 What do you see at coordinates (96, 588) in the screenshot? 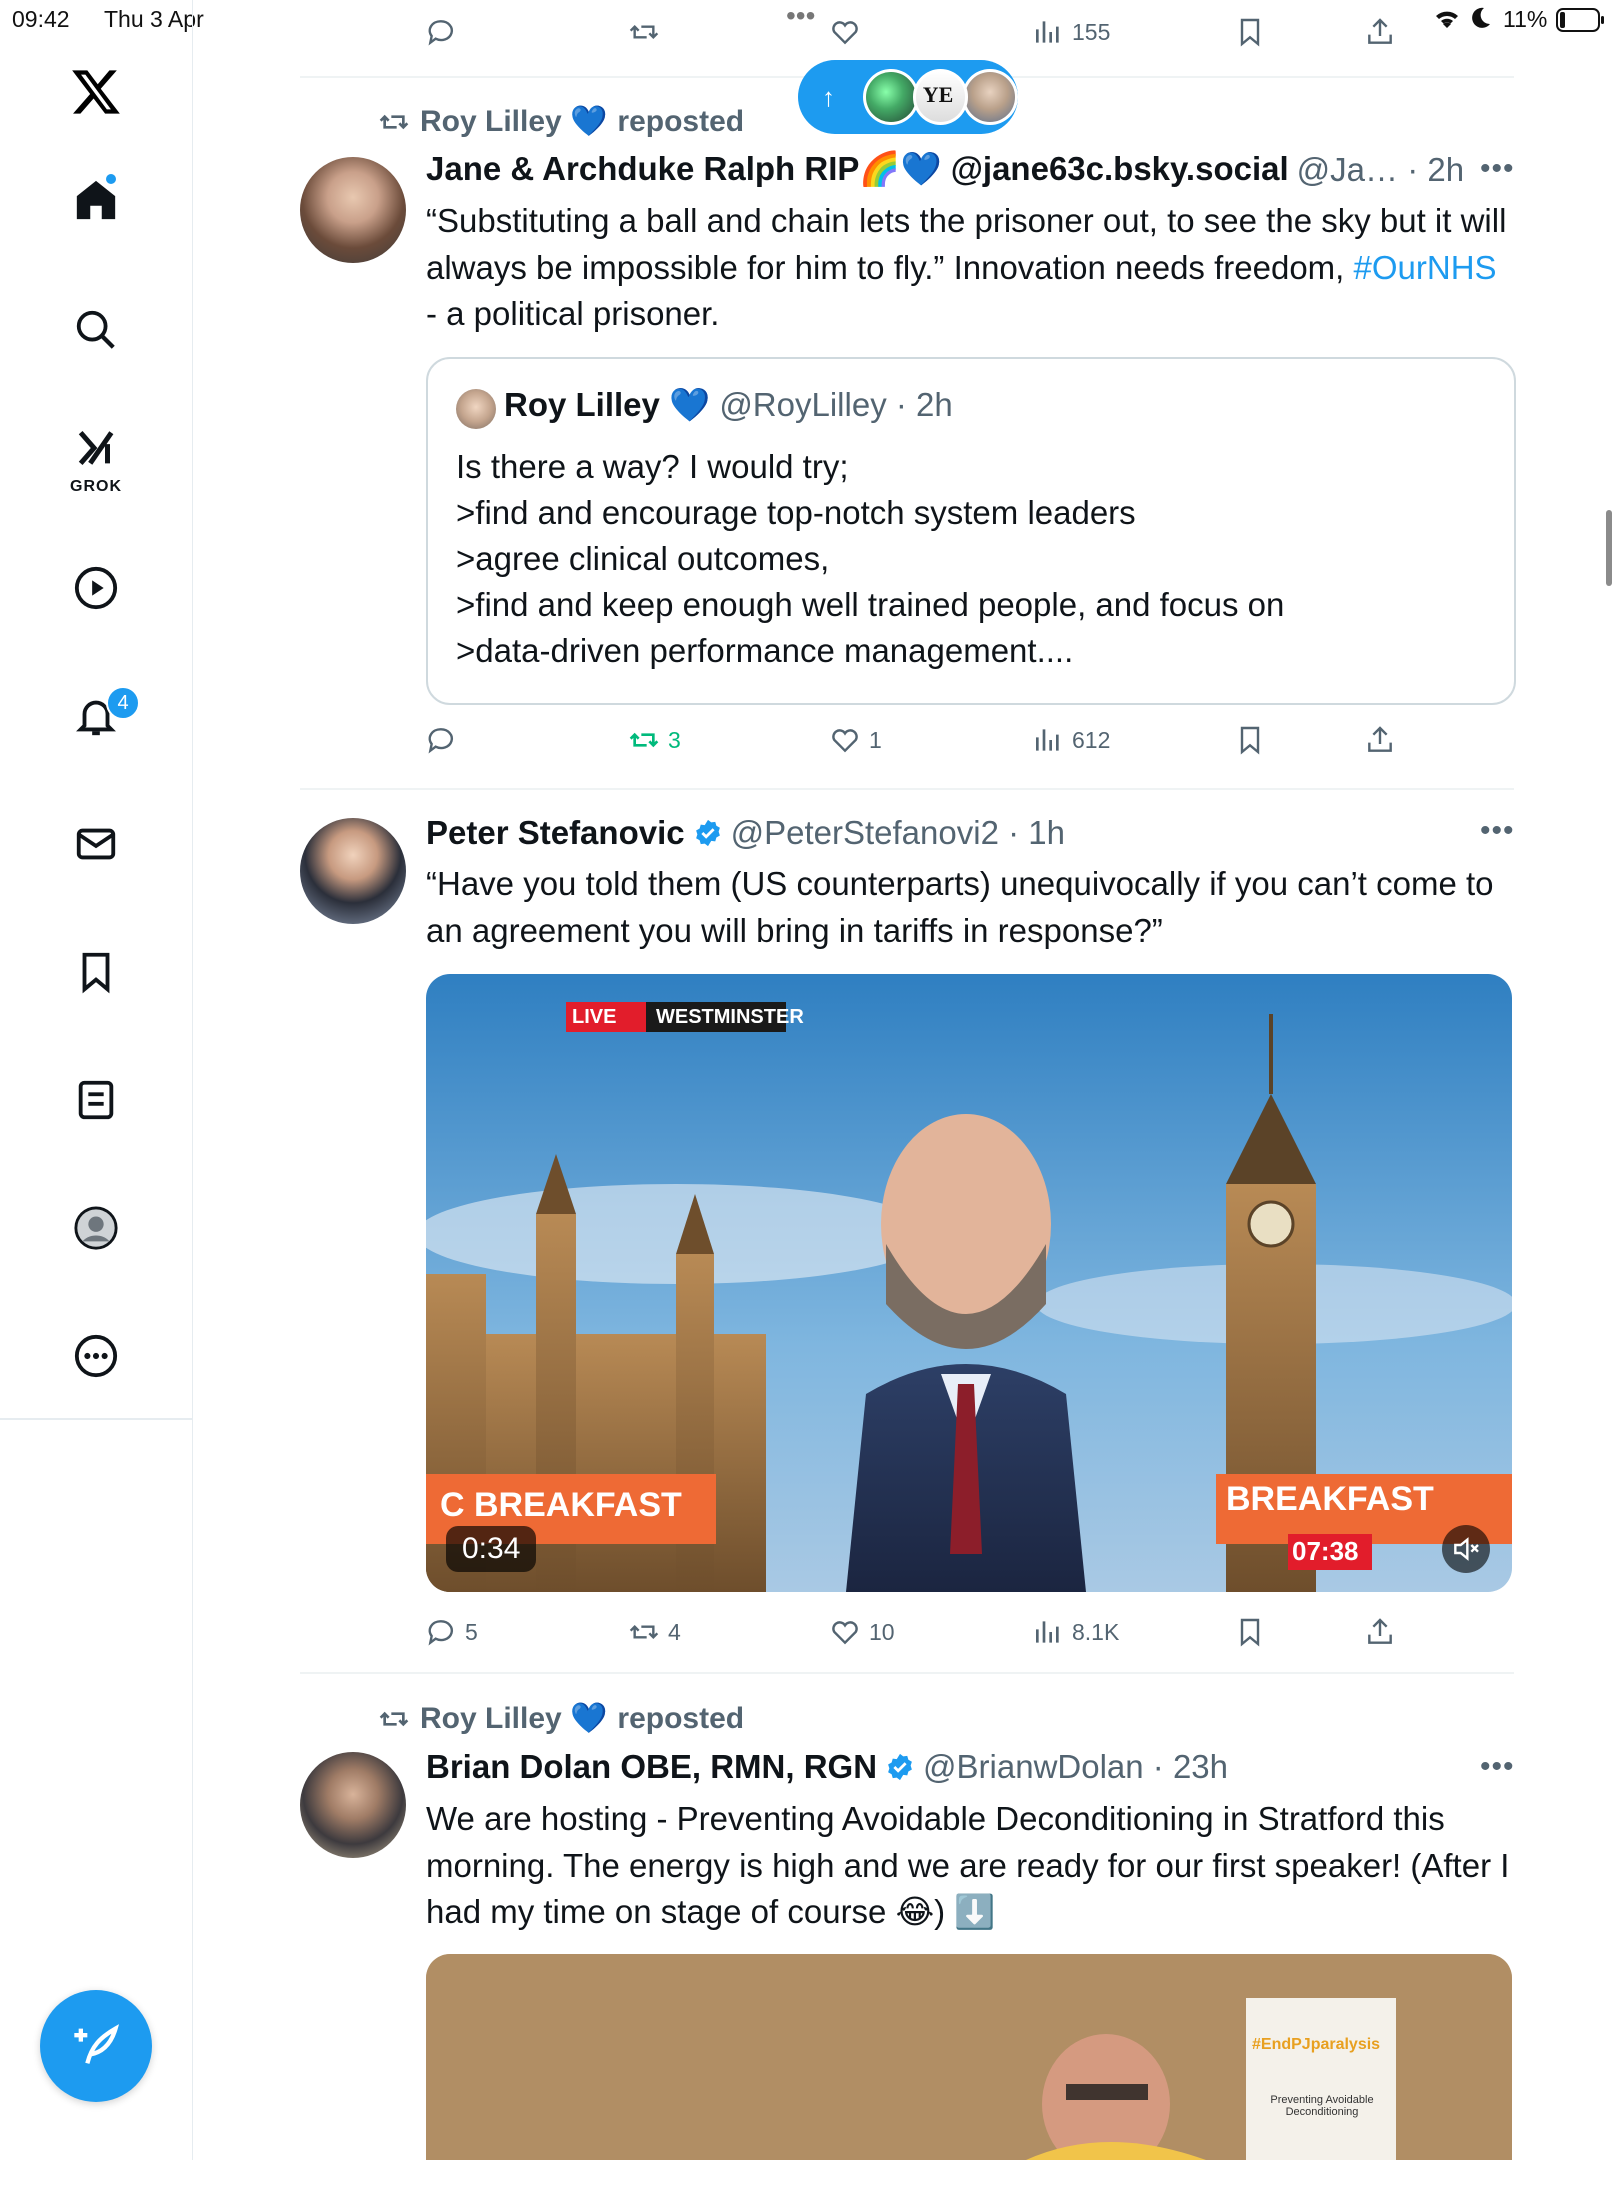
I see `video-icon` at bounding box center [96, 588].